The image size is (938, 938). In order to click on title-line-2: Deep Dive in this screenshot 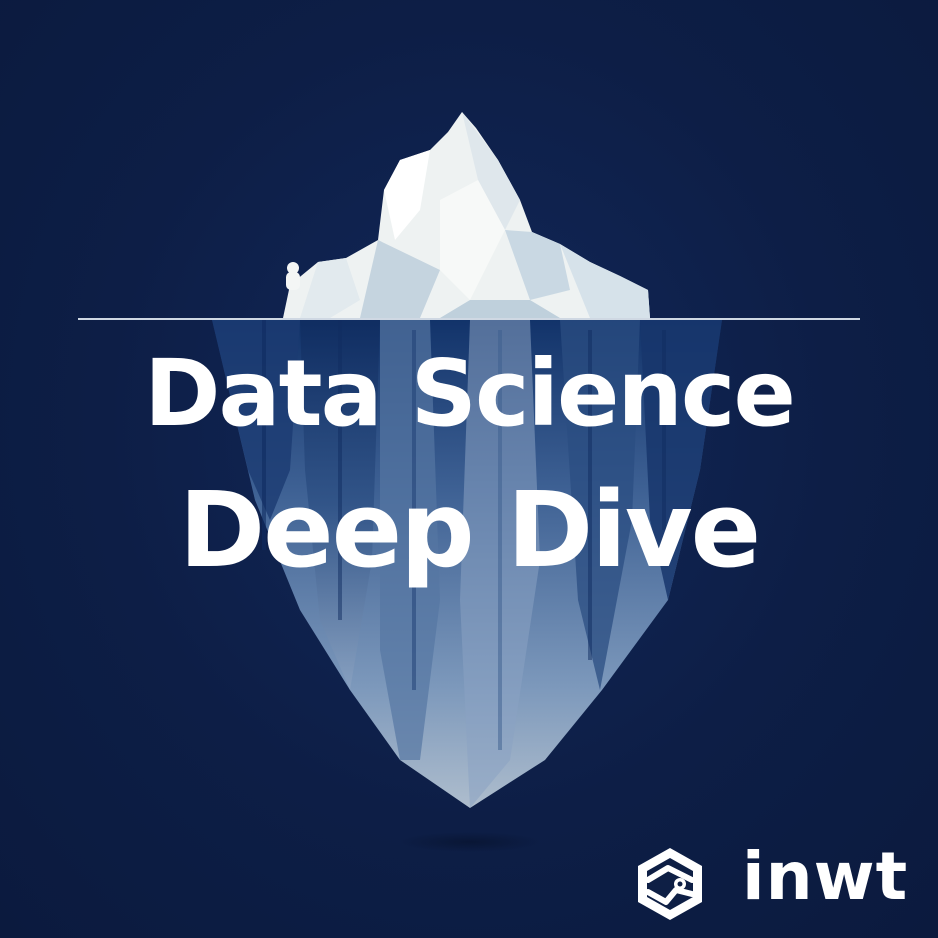, I will do `click(469, 530)`.